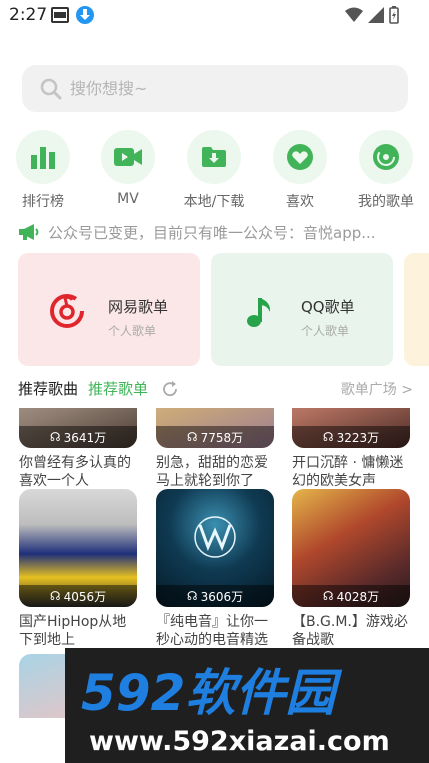  What do you see at coordinates (78, 449) in the screenshot?
I see `playlist-tile: ☊ 3641万 你曾经有多认真的喜欢一个人` at bounding box center [78, 449].